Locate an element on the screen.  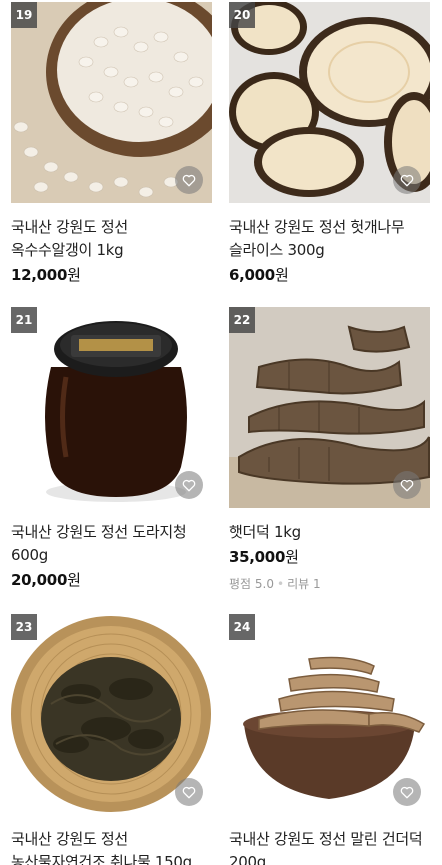
product-card-20: 20 국내산 강원도 정선 헛개나무 슬라이스 300g 6,000원 is located at coordinates (329, 143).